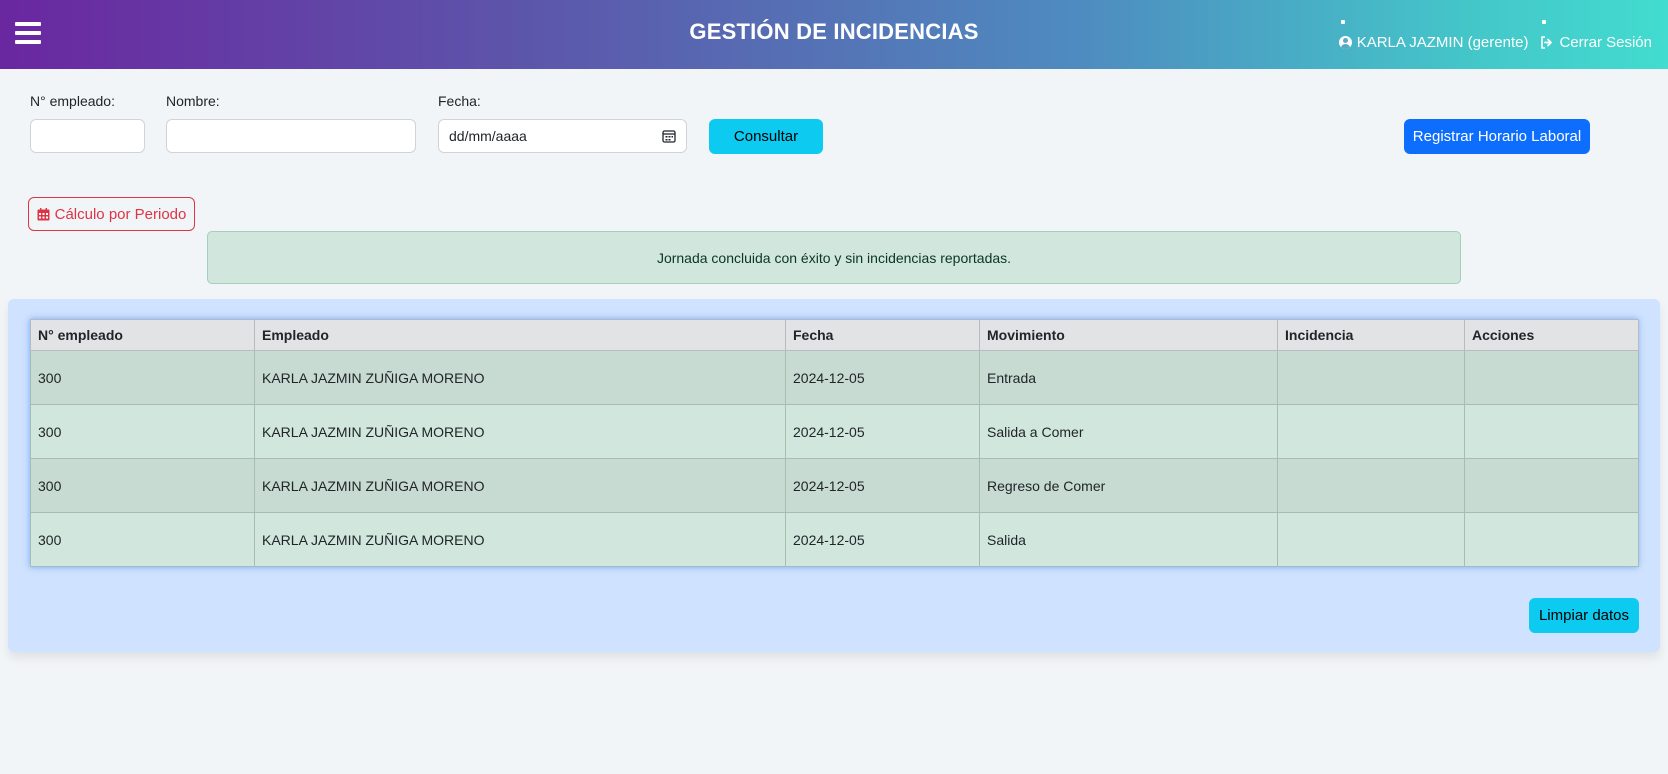 Image resolution: width=1668 pixels, height=774 pixels. Describe the element at coordinates (120, 214) in the screenshot. I see `period-calculation-label: Cálculo por Periodo` at that location.